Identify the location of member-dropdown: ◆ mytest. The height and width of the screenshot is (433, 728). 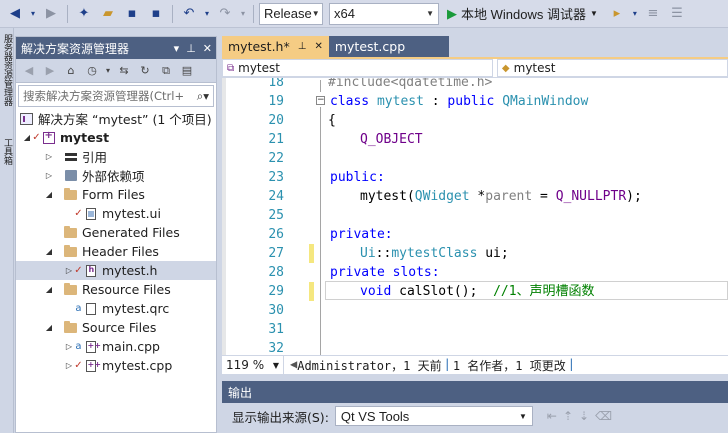
(612, 68).